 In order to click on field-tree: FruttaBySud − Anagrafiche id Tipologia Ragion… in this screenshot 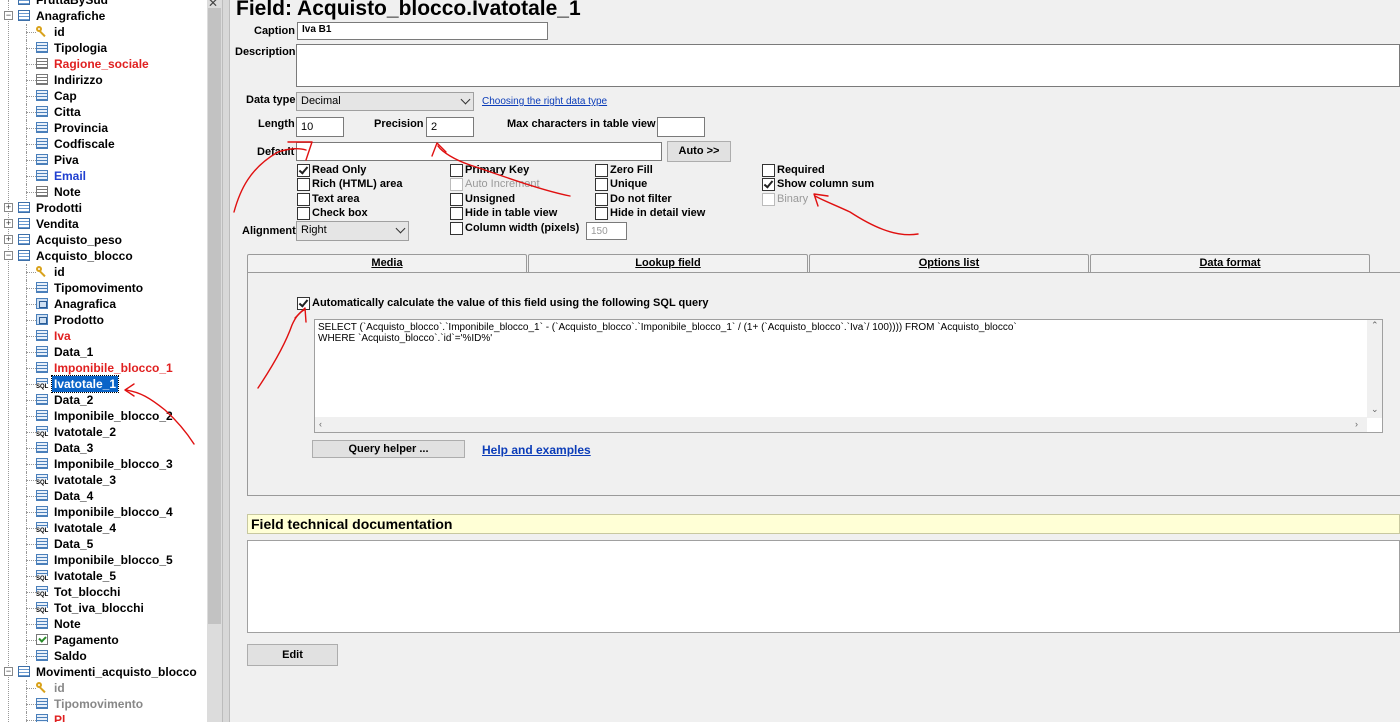, I will do `click(103, 361)`.